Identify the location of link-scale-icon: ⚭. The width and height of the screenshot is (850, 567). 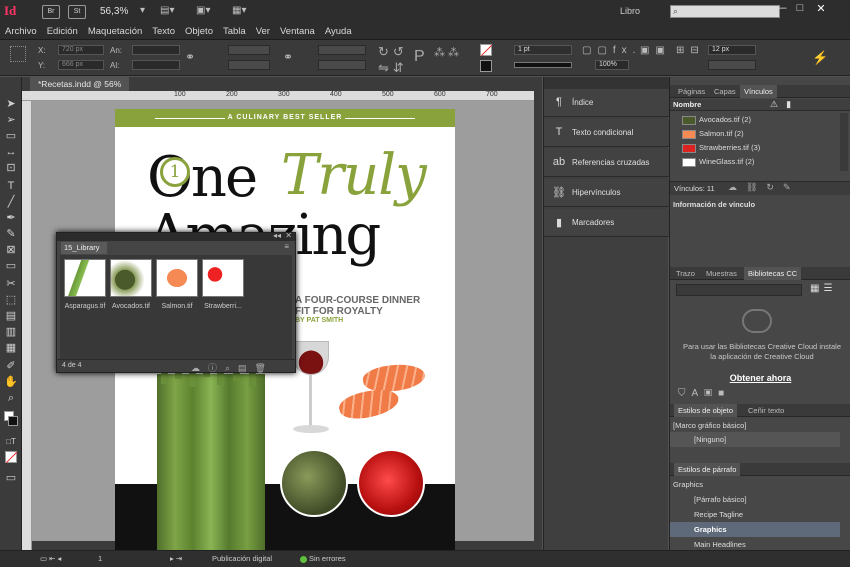
(288, 57).